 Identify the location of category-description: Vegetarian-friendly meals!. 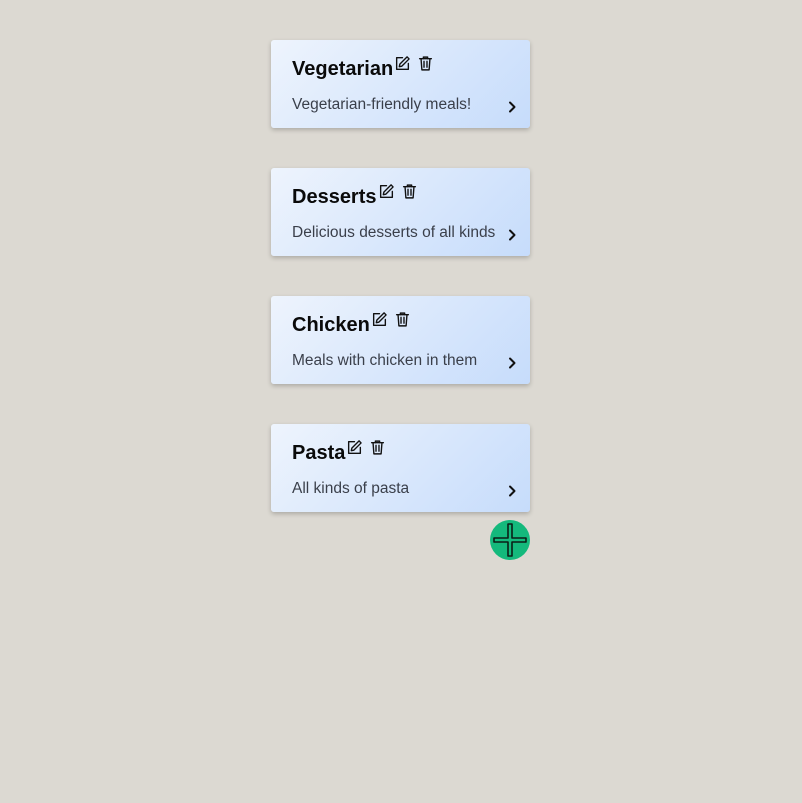
(382, 104).